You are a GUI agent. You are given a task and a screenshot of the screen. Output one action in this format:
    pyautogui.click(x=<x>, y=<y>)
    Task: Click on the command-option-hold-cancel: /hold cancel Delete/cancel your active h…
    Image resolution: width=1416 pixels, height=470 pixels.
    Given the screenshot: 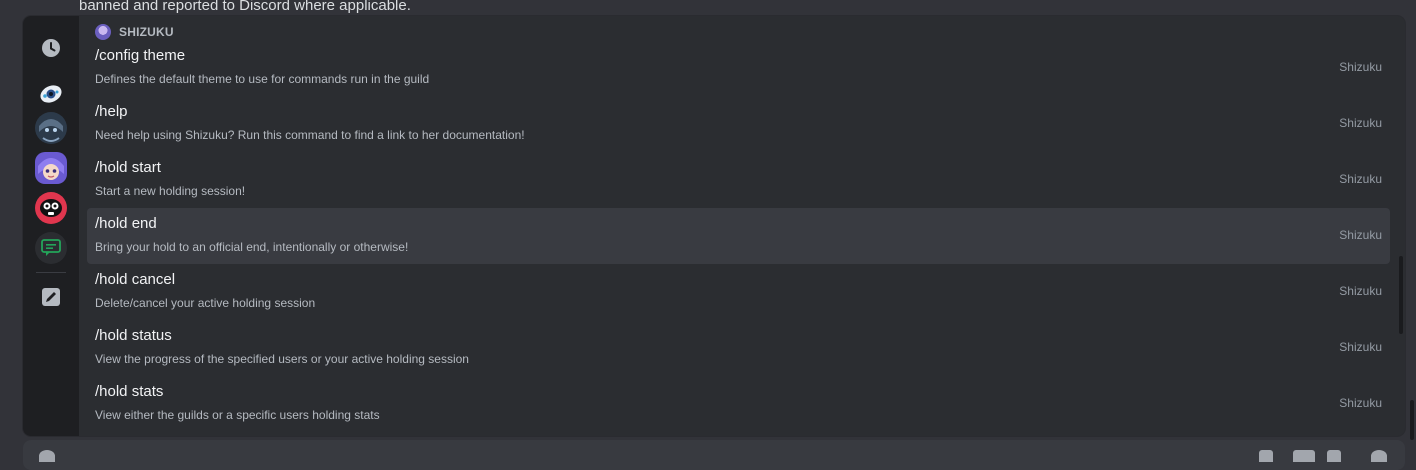 What is the action you would take?
    pyautogui.click(x=738, y=292)
    